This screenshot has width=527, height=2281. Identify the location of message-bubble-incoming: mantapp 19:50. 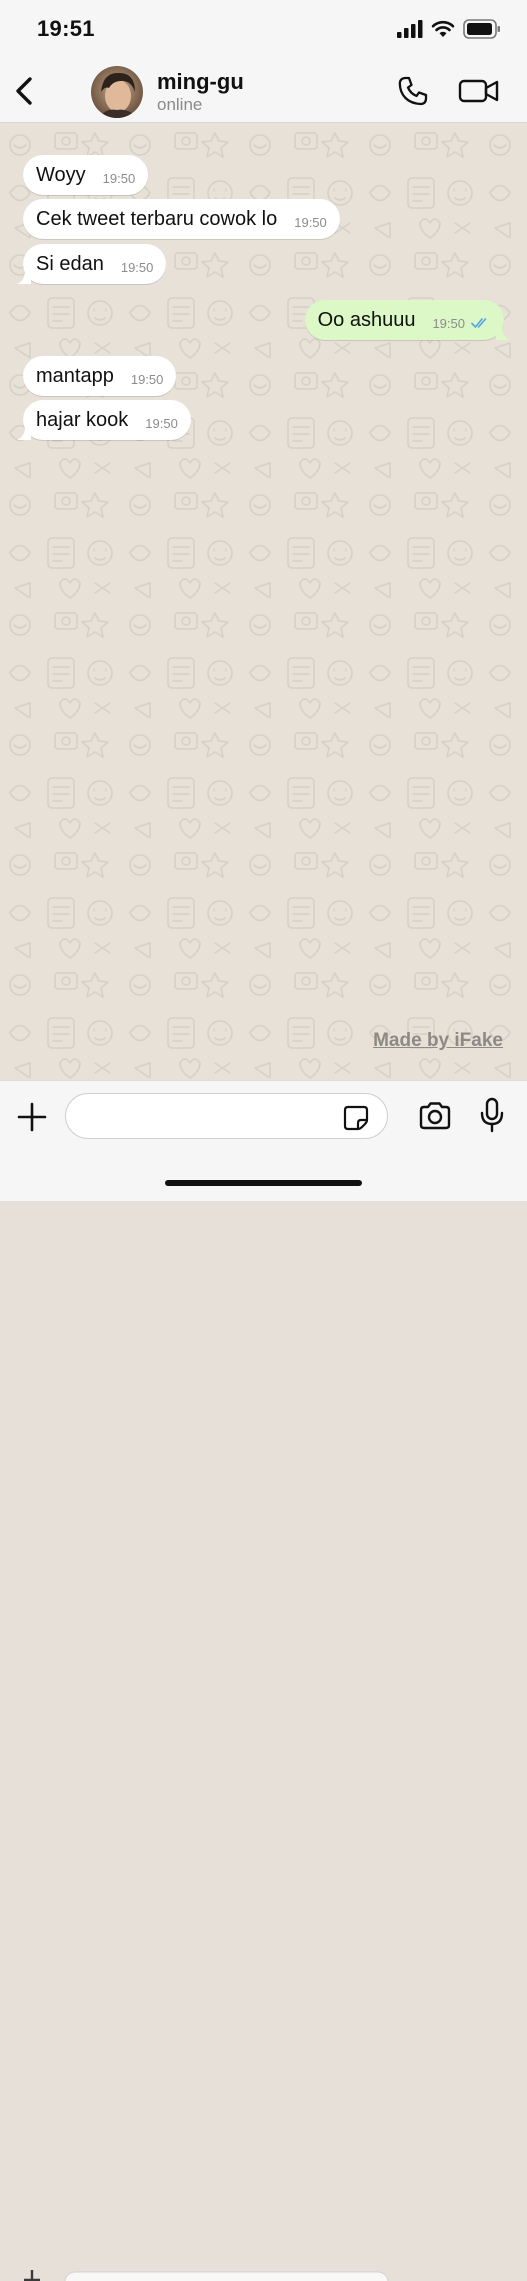
(100, 376).